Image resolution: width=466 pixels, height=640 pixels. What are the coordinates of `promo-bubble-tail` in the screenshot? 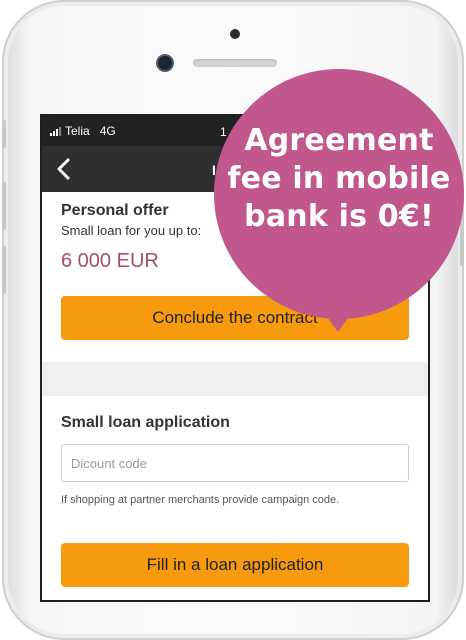 It's located at (338, 314).